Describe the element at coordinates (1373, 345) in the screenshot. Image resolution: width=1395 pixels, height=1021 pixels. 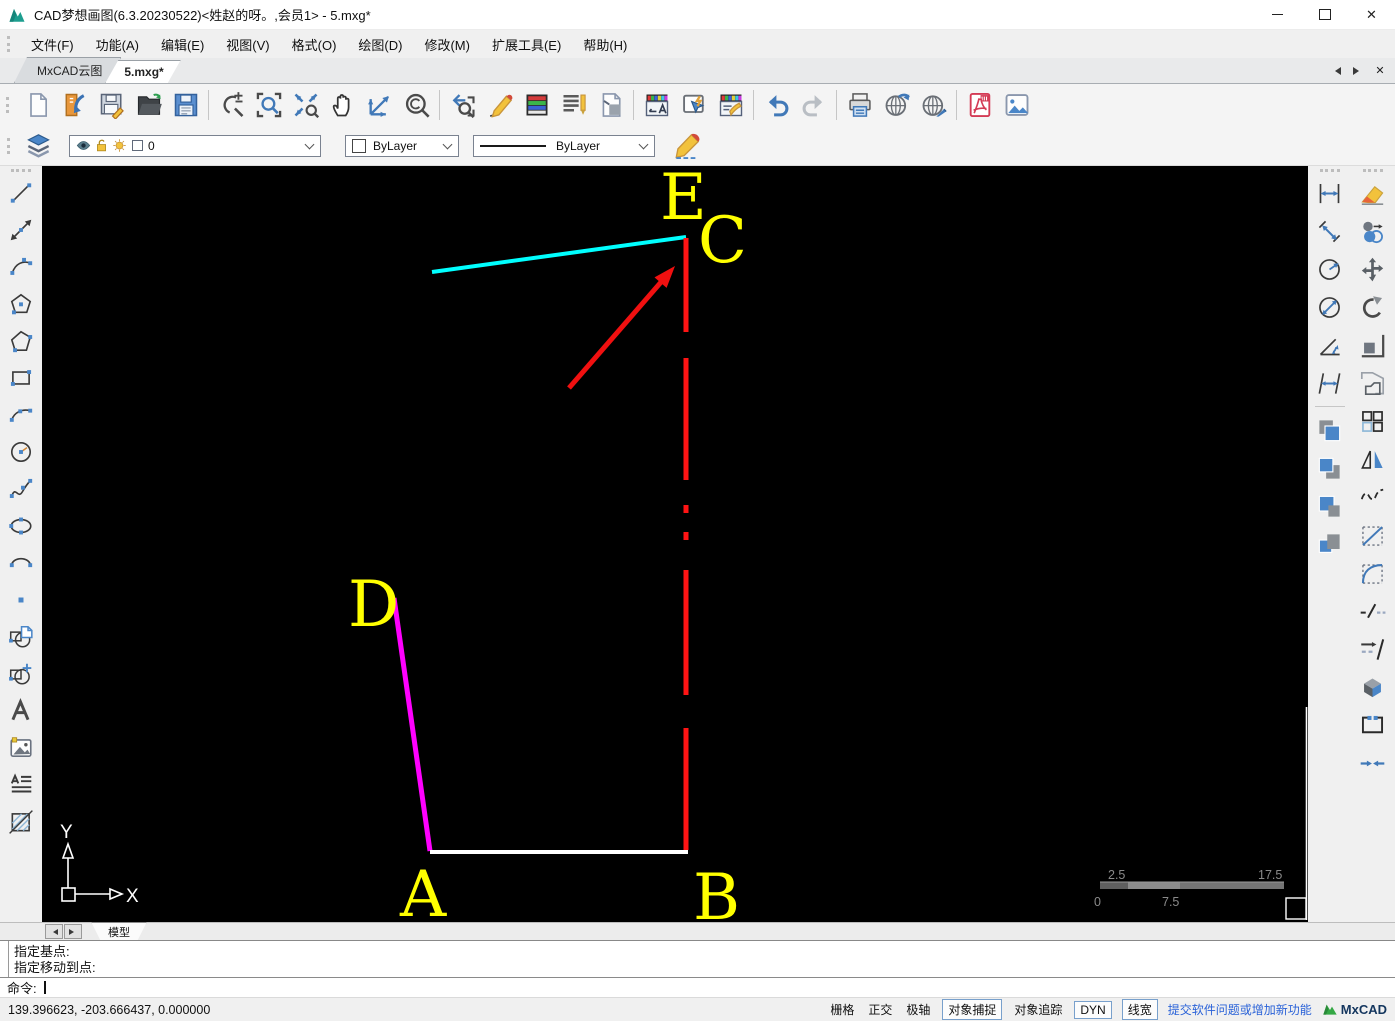
I see `scale-button` at that location.